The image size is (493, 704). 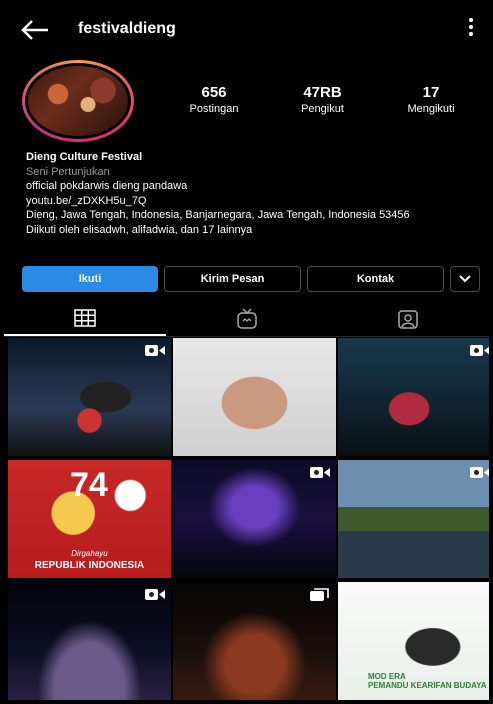 I want to click on stat-value: 656, so click(x=214, y=92).